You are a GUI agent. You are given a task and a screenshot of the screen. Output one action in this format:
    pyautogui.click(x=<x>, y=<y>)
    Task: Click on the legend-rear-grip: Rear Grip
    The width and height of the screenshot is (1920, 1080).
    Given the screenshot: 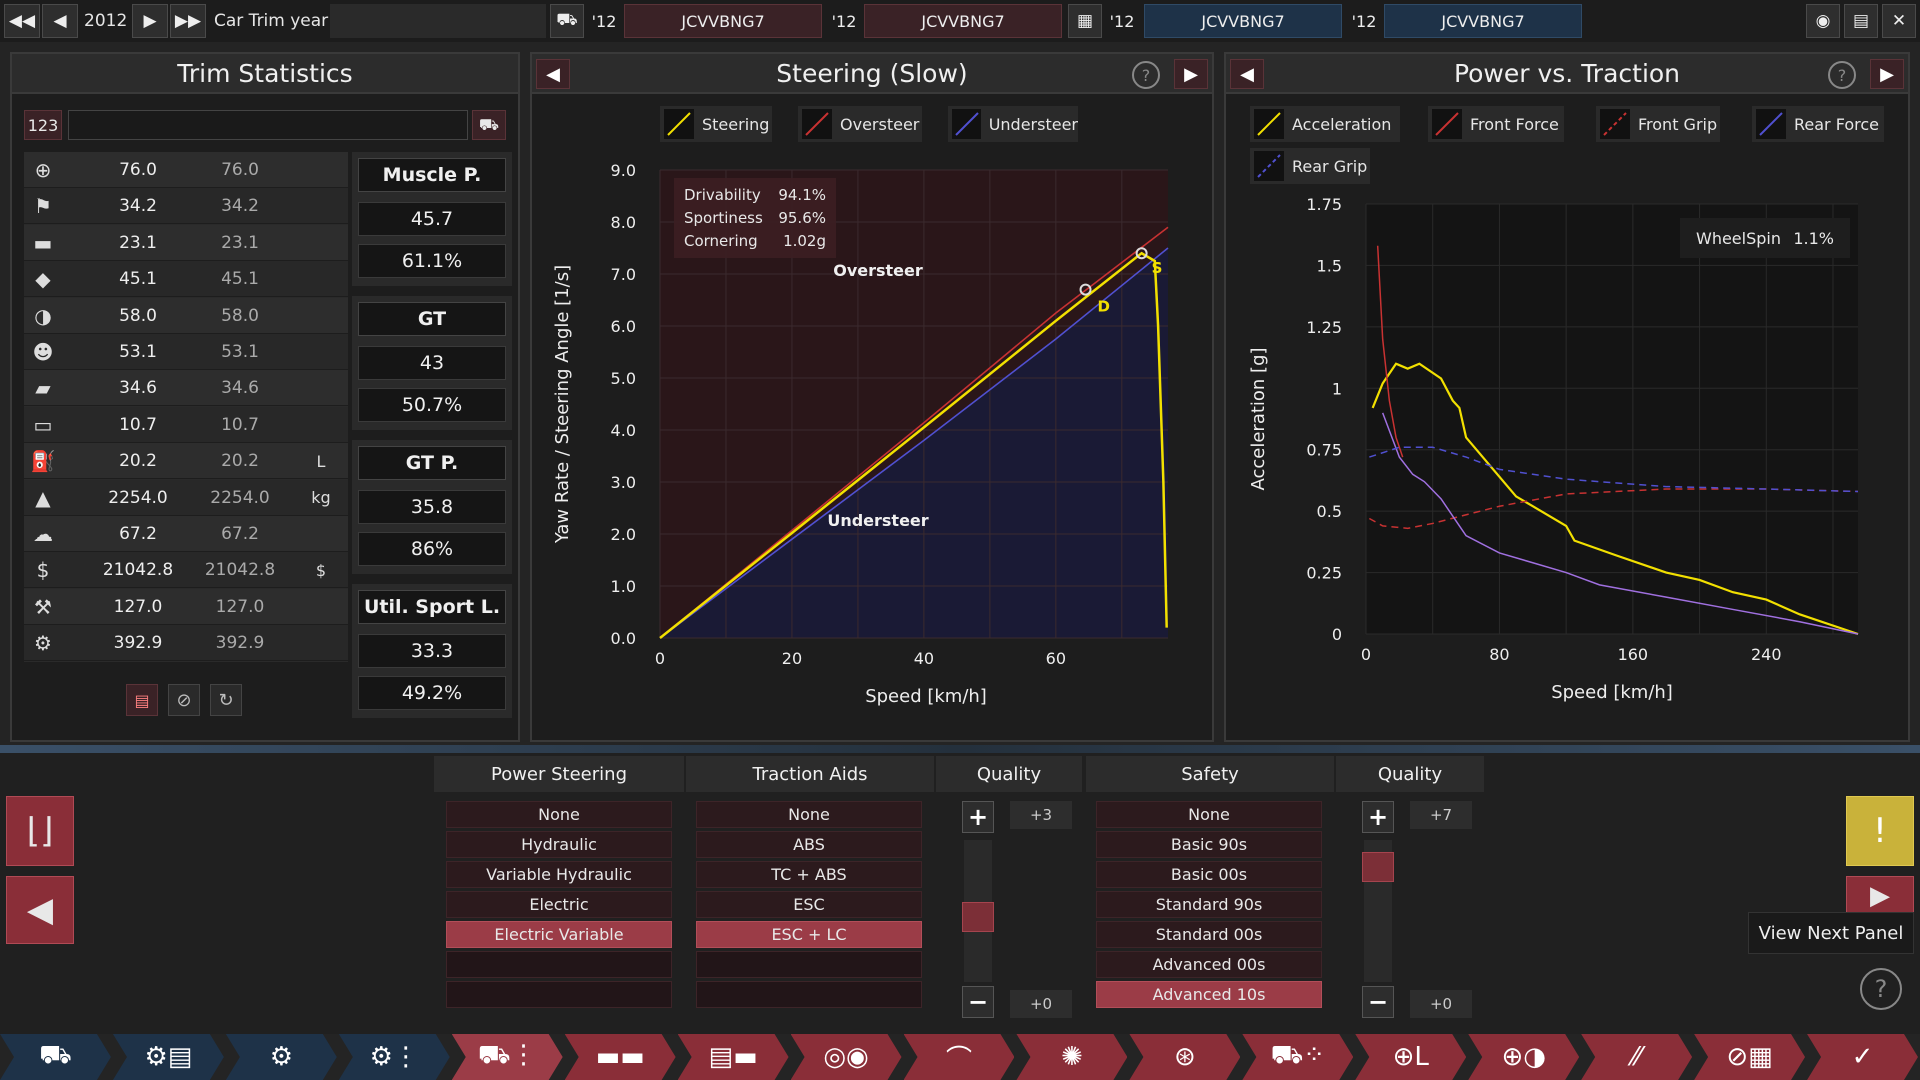 What is the action you would take?
    pyautogui.click(x=1310, y=166)
    